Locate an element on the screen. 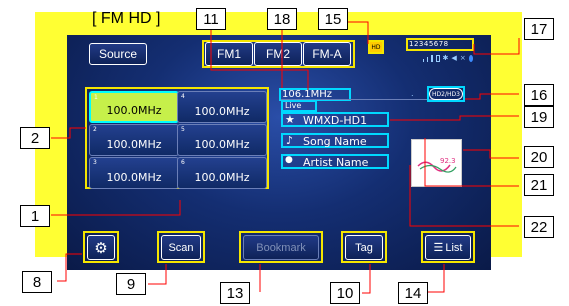 The image size is (569, 306). album-art: 92.3 is located at coordinates (436, 163).